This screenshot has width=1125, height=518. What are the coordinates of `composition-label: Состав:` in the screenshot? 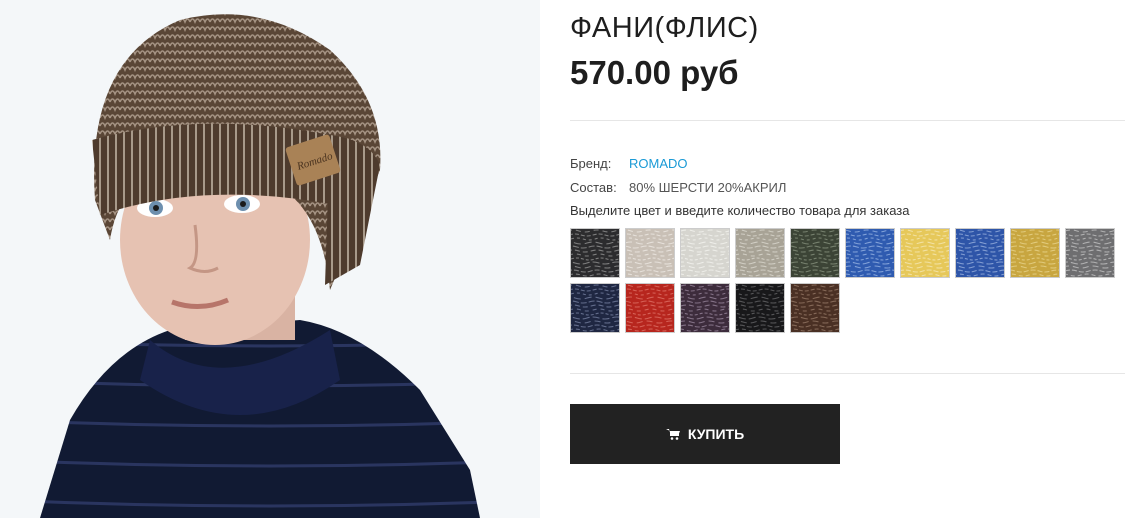 It's located at (593, 187).